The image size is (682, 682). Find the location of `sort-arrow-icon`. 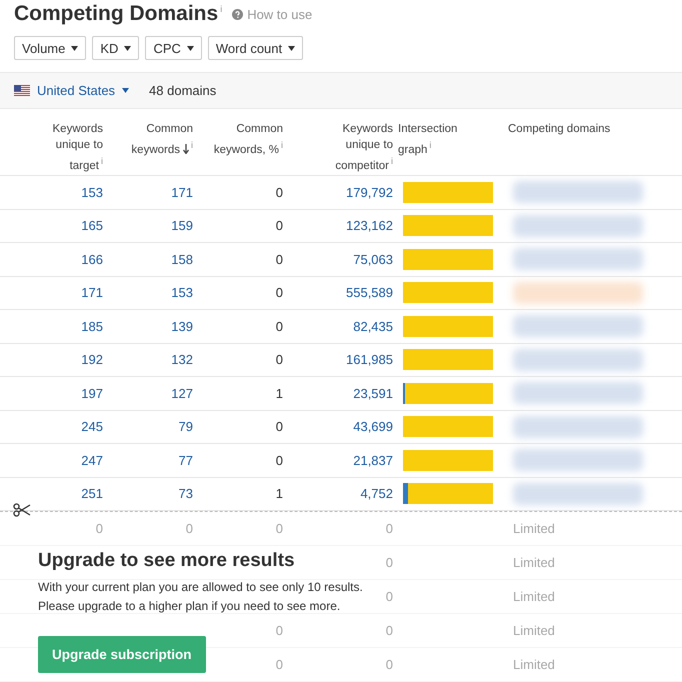

sort-arrow-icon is located at coordinates (186, 149).